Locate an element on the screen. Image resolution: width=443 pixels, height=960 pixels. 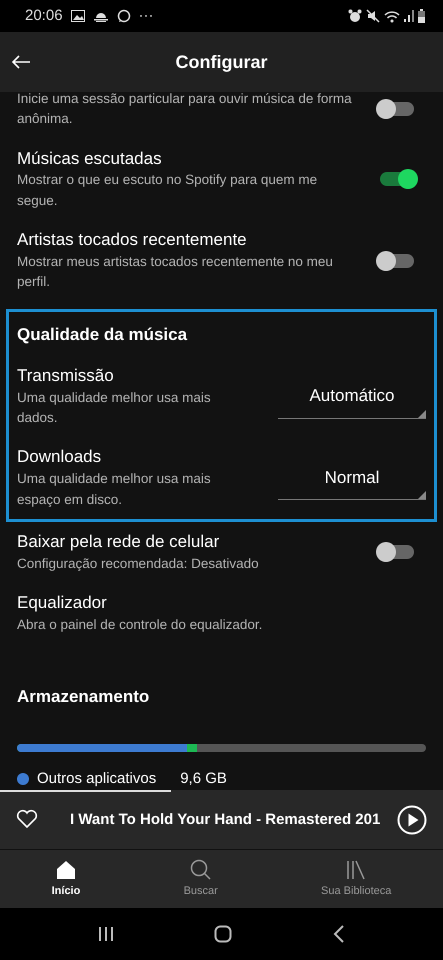
legend-label: Outros aplicativos is located at coordinates (96, 778).